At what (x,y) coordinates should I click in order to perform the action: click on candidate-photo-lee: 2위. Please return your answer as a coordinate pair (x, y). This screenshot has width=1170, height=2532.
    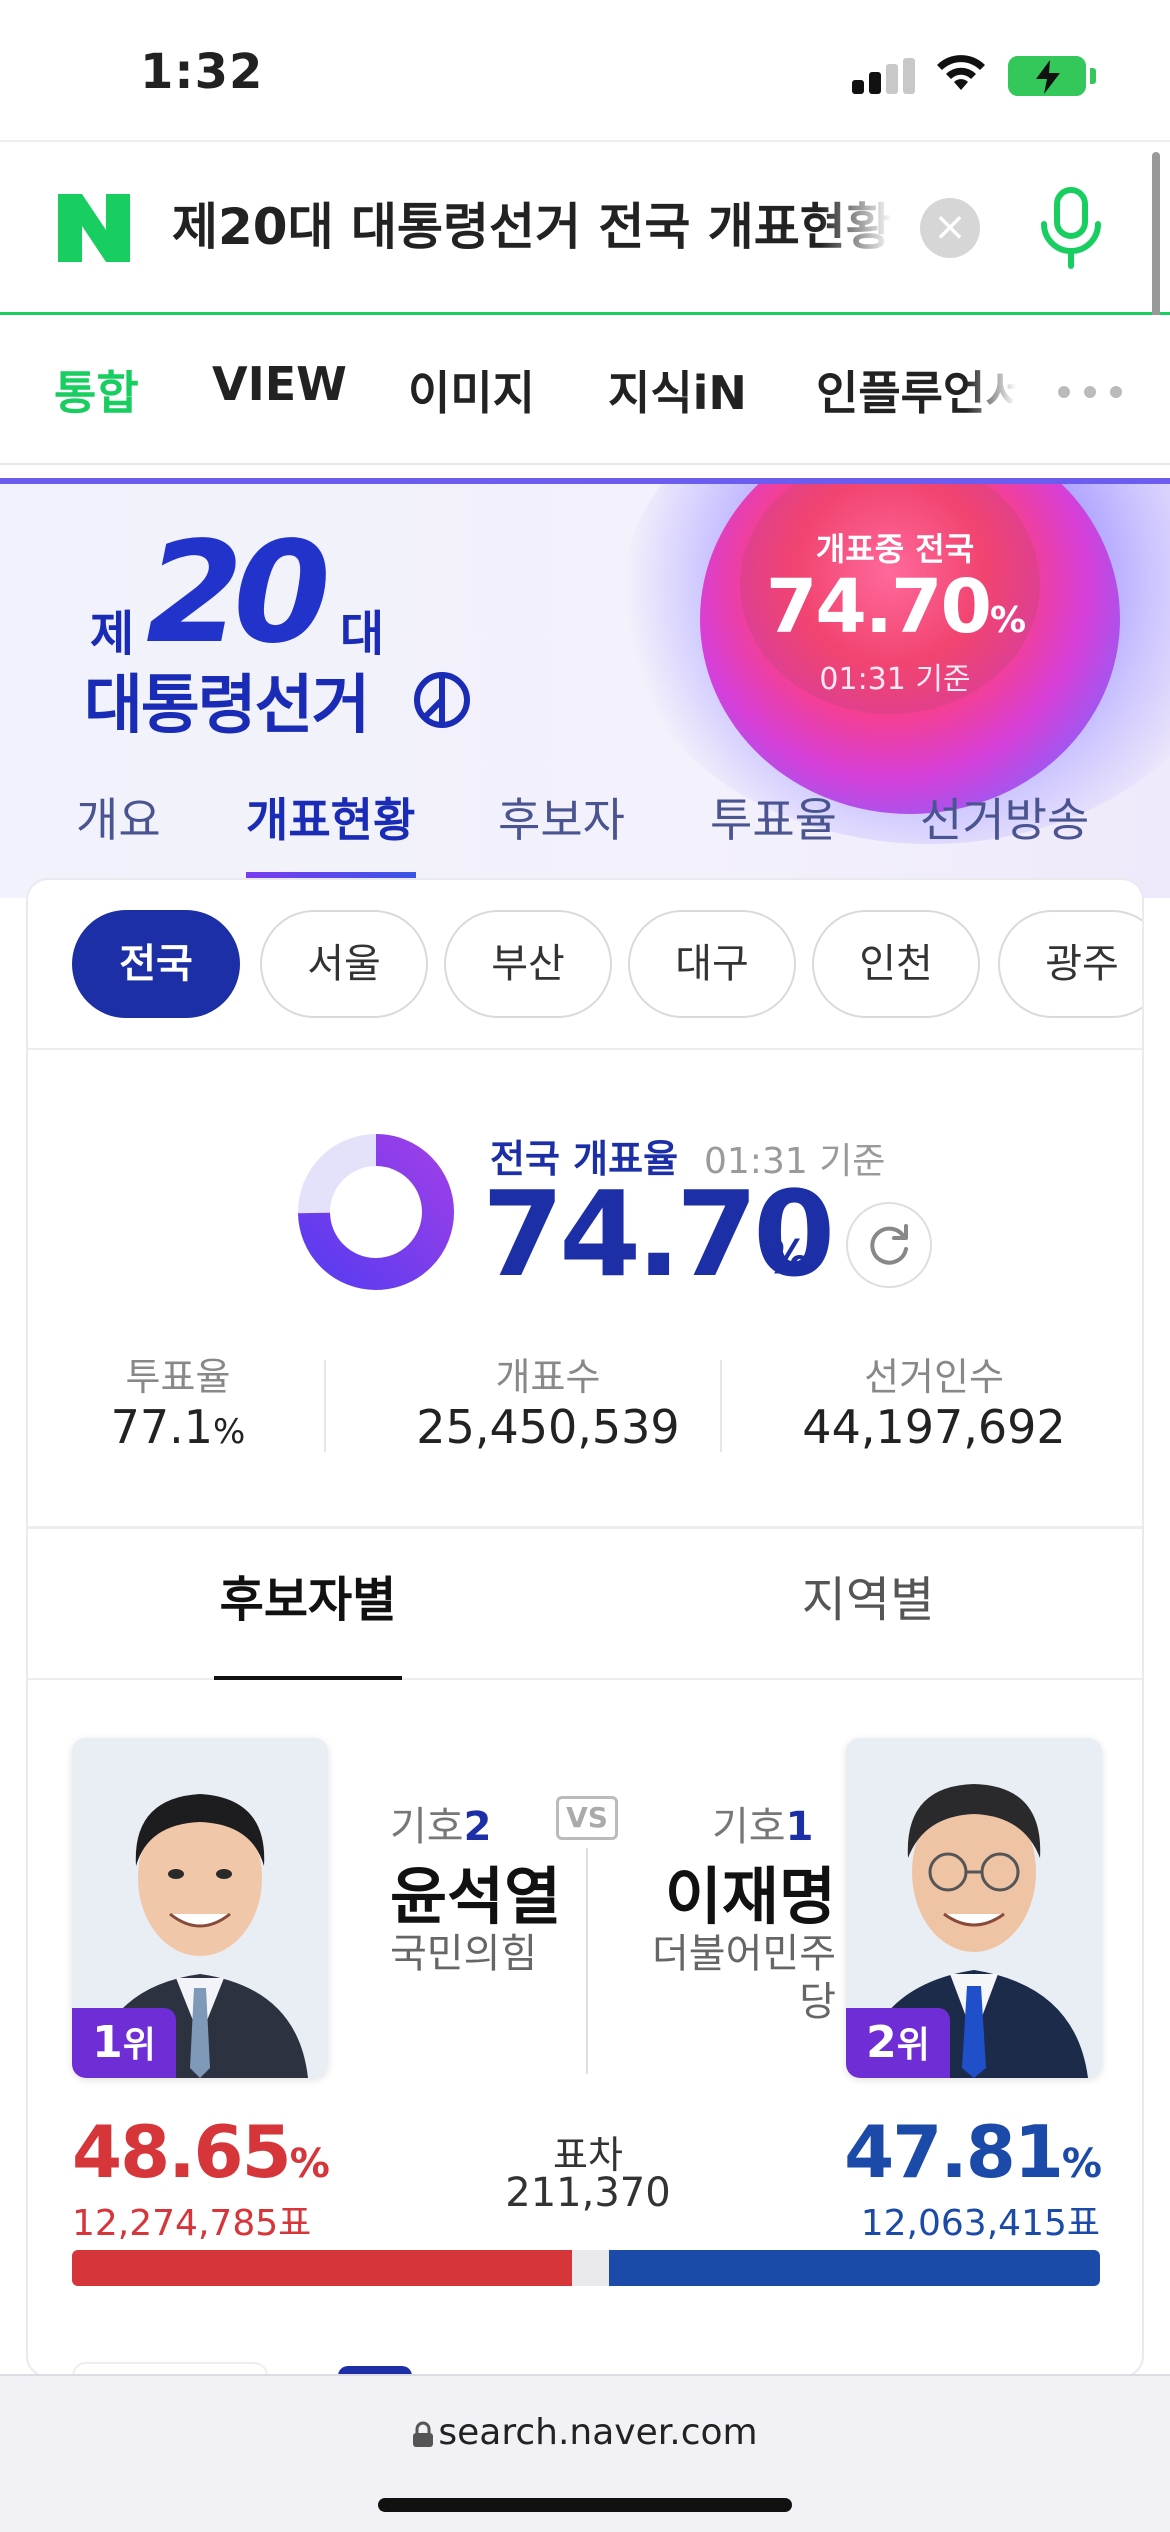
    Looking at the image, I should click on (974, 1908).